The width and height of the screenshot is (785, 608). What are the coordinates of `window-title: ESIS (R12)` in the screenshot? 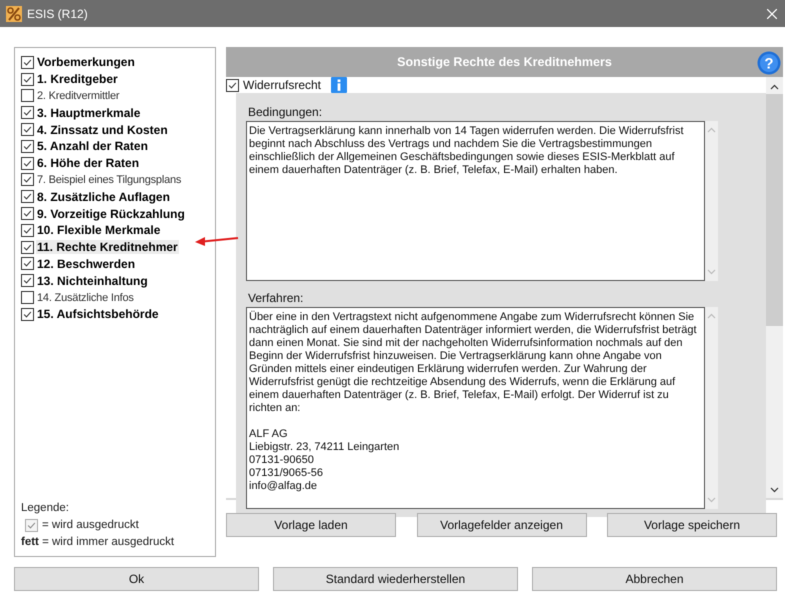 It's located at (58, 13).